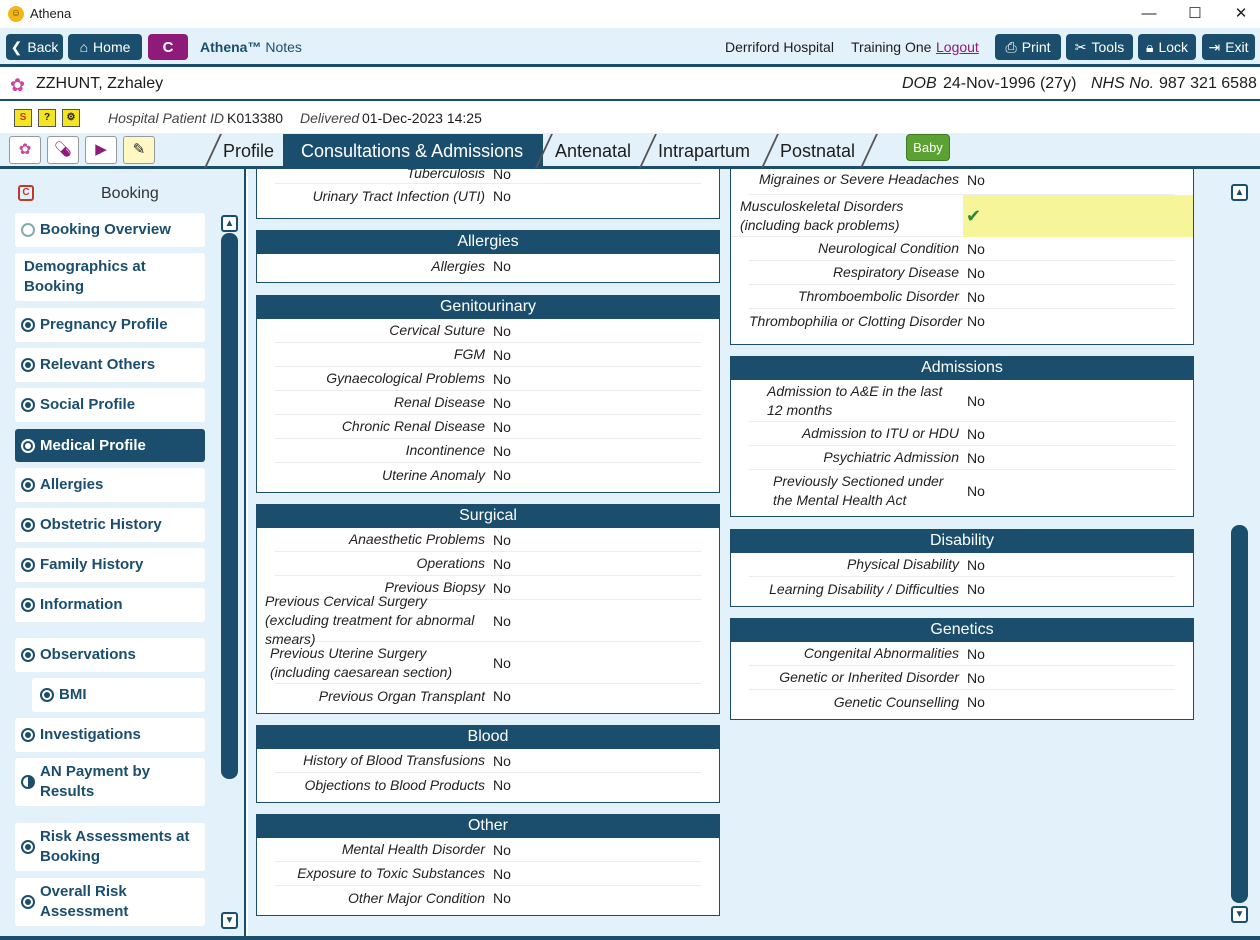 Image resolution: width=1260 pixels, height=940 pixels. What do you see at coordinates (63, 150) in the screenshot?
I see `medication-icon: 💊︎` at bounding box center [63, 150].